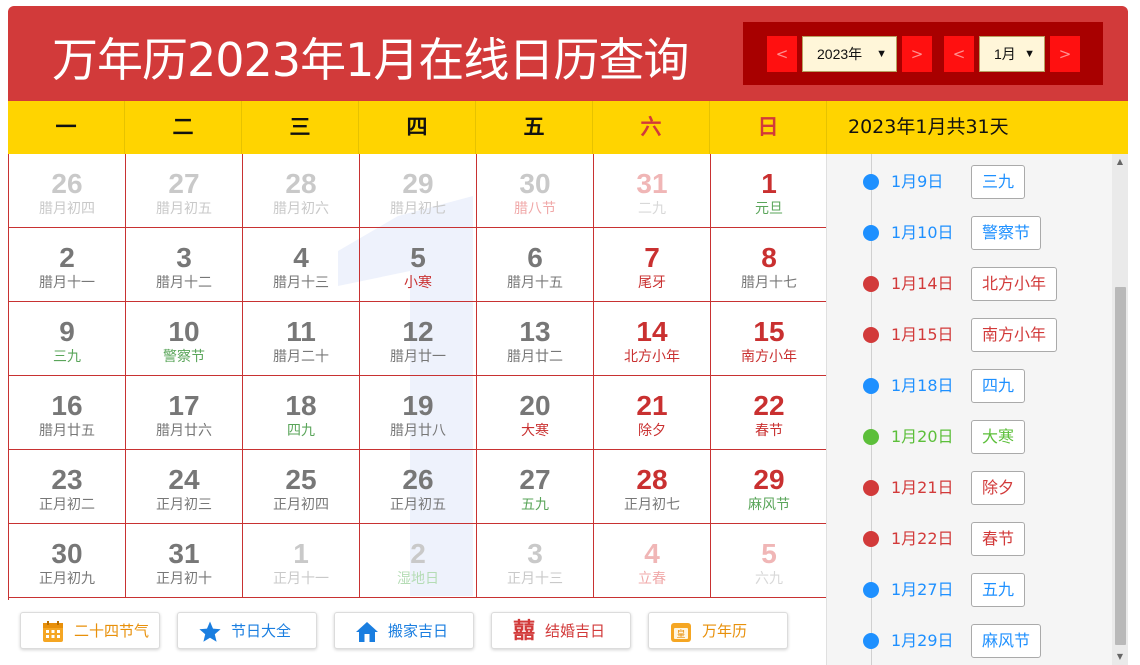 Image resolution: width=1140 pixels, height=665 pixels. I want to click on day-cell: 26 正月初五, so click(418, 487).